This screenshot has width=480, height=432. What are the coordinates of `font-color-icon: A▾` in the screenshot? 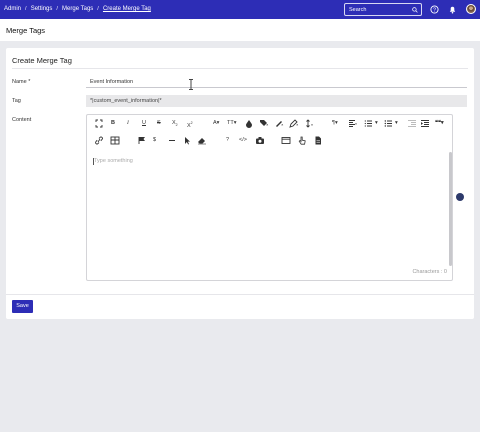 It's located at (216, 123).